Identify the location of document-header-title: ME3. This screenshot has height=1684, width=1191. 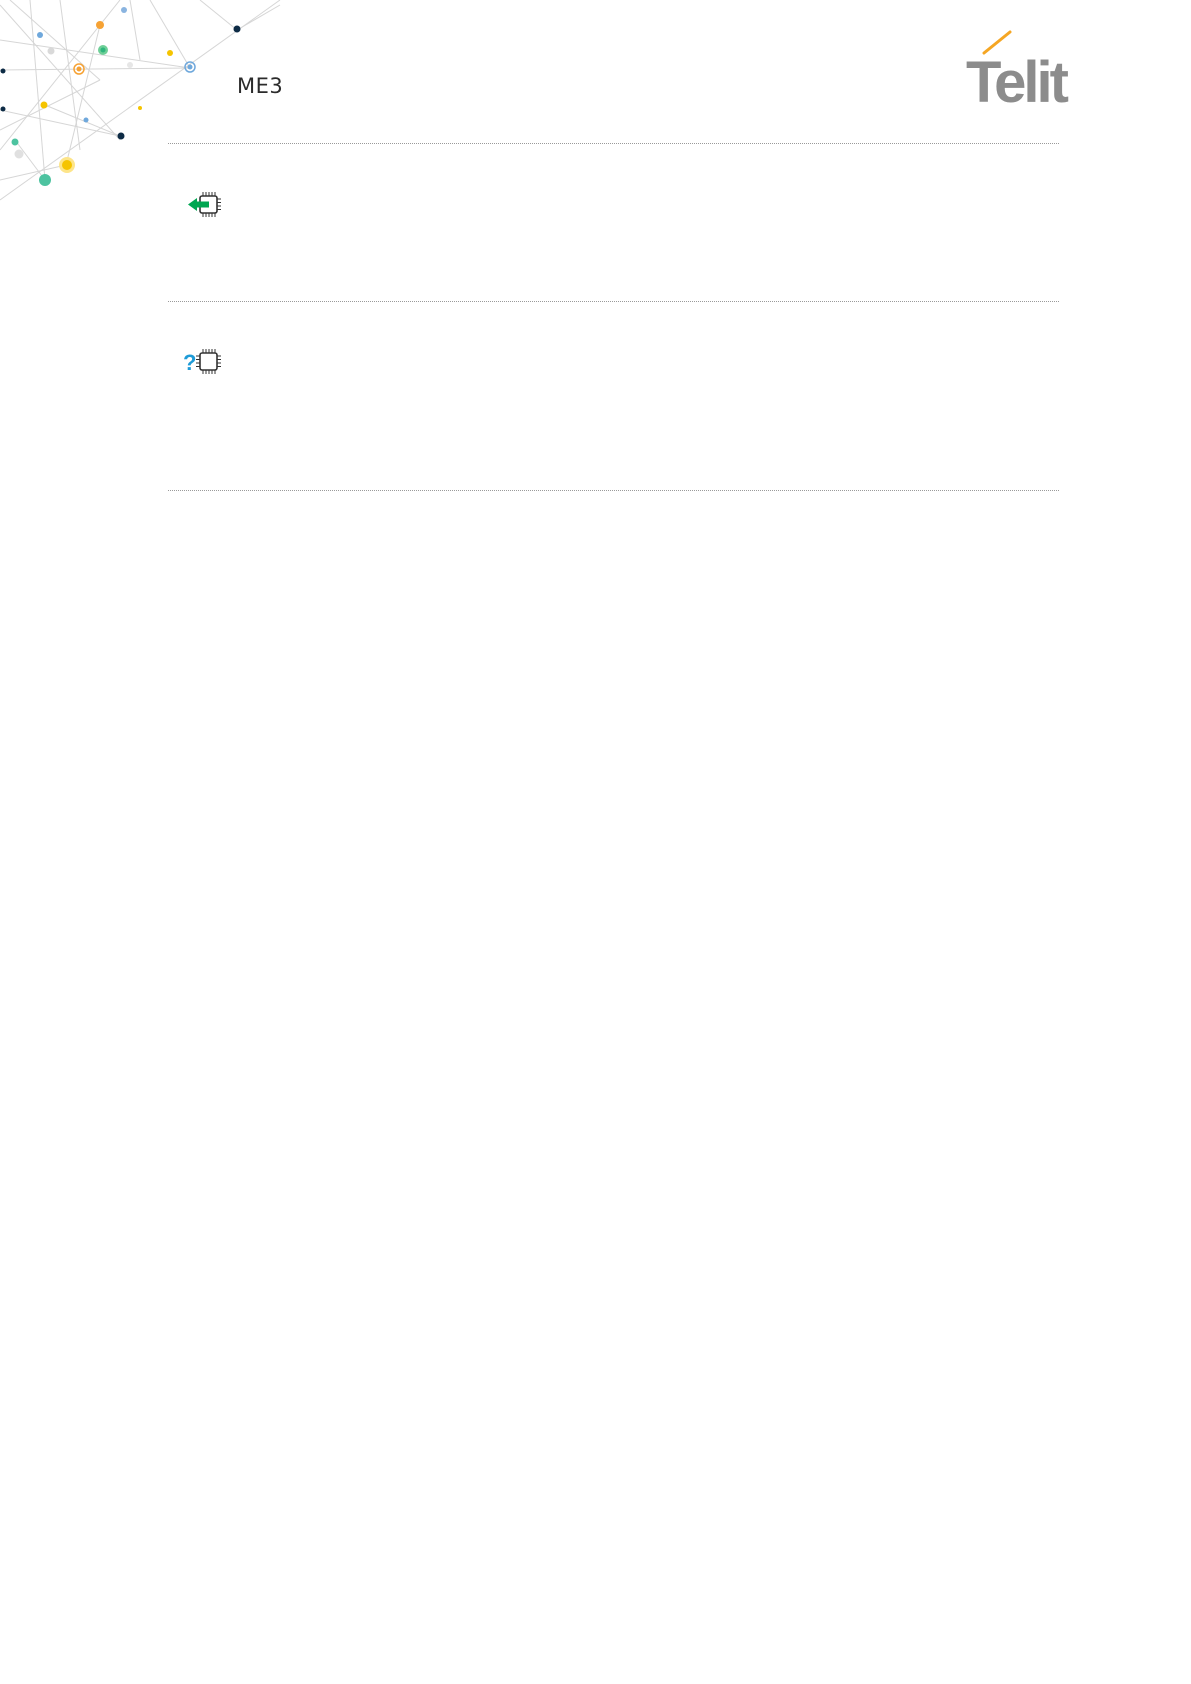
(260, 86).